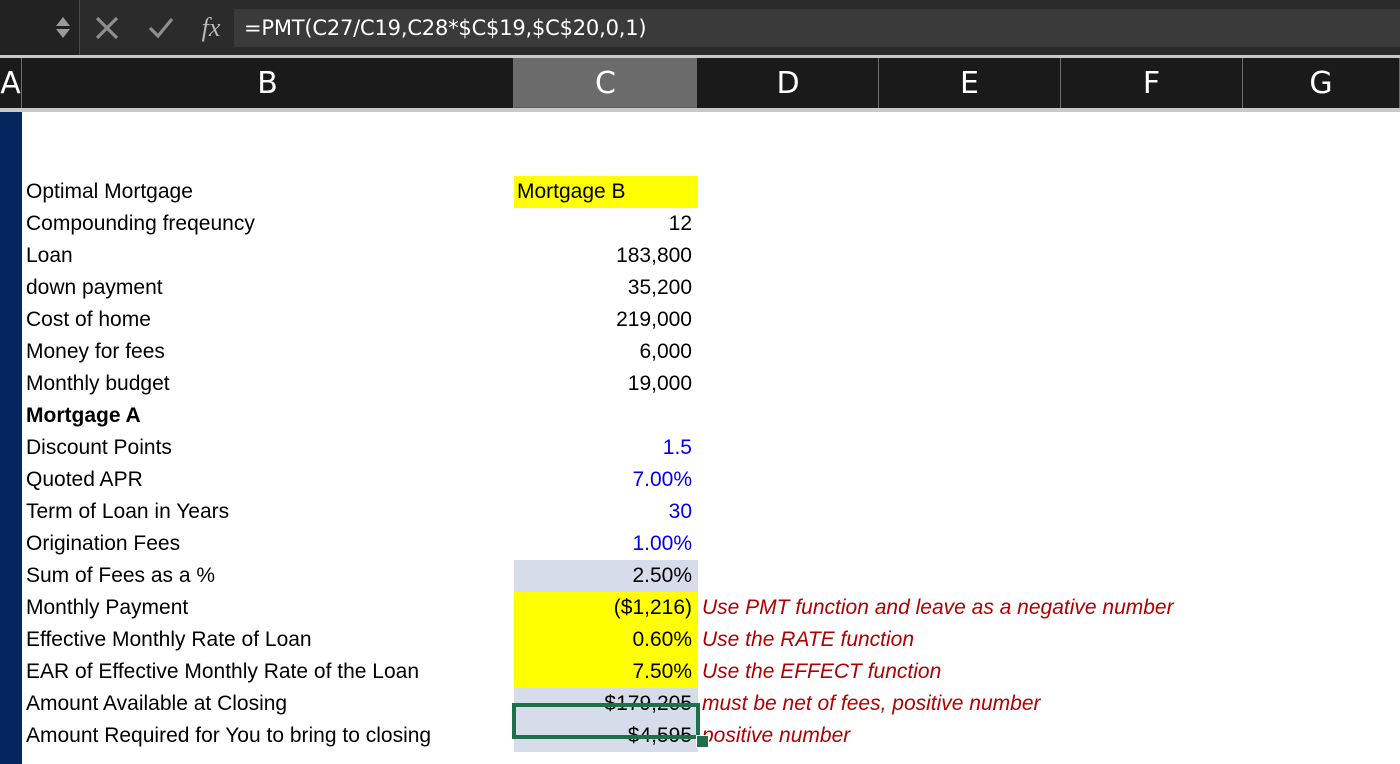  I want to click on column-header-a: A, so click(11, 83).